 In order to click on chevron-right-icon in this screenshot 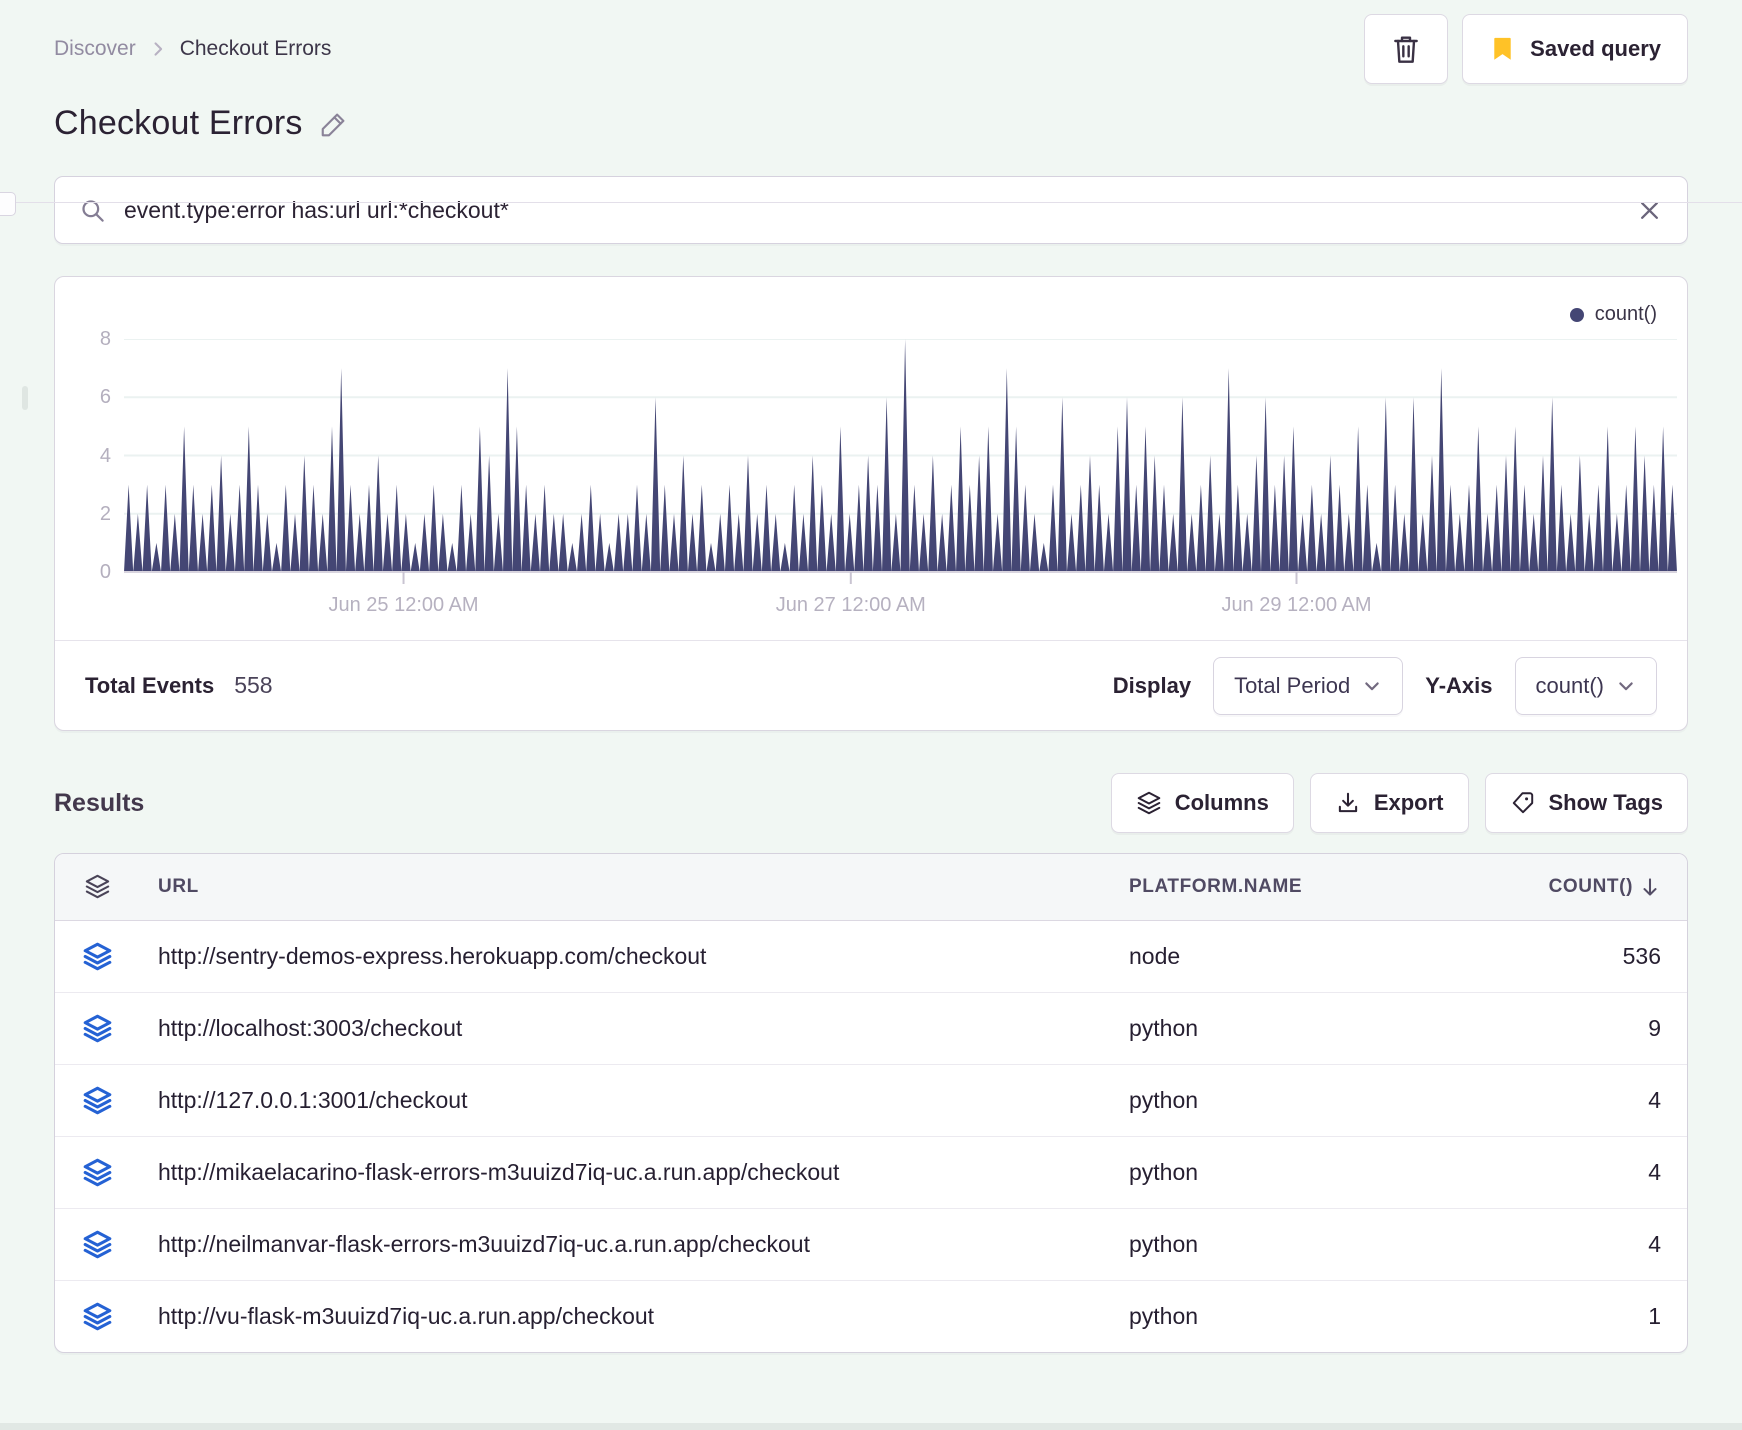, I will do `click(158, 49)`.